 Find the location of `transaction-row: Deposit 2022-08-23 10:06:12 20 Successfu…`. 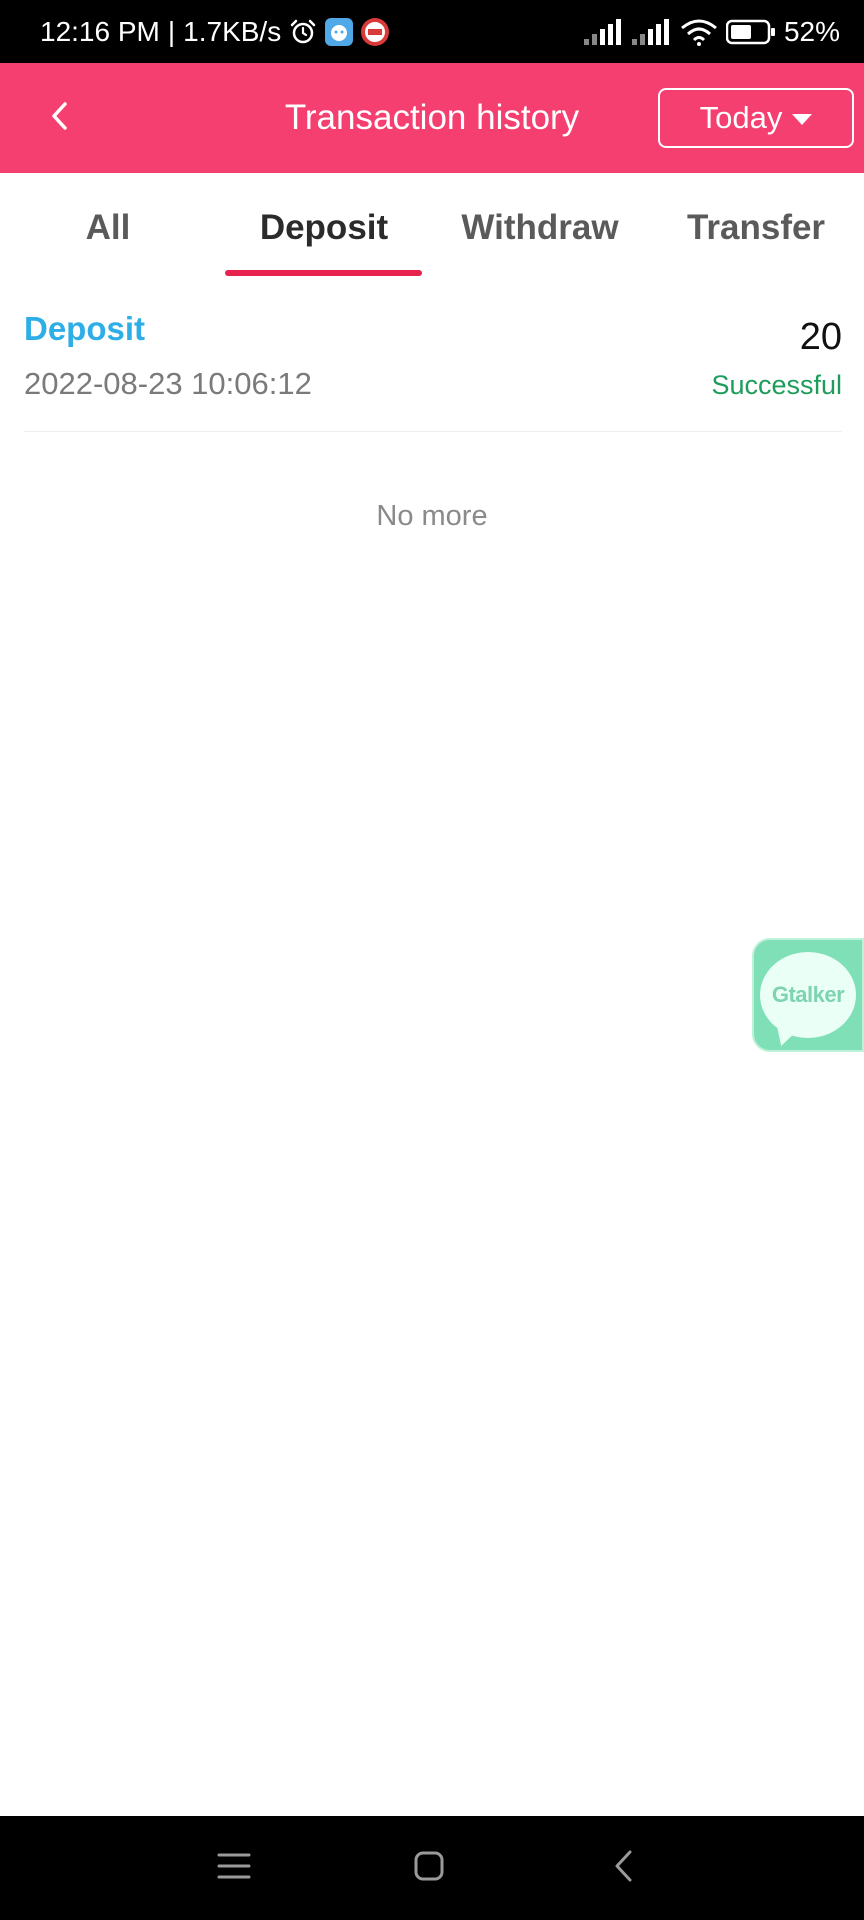

transaction-row: Deposit 2022-08-23 10:06:12 20 Successfu… is located at coordinates (433, 366).